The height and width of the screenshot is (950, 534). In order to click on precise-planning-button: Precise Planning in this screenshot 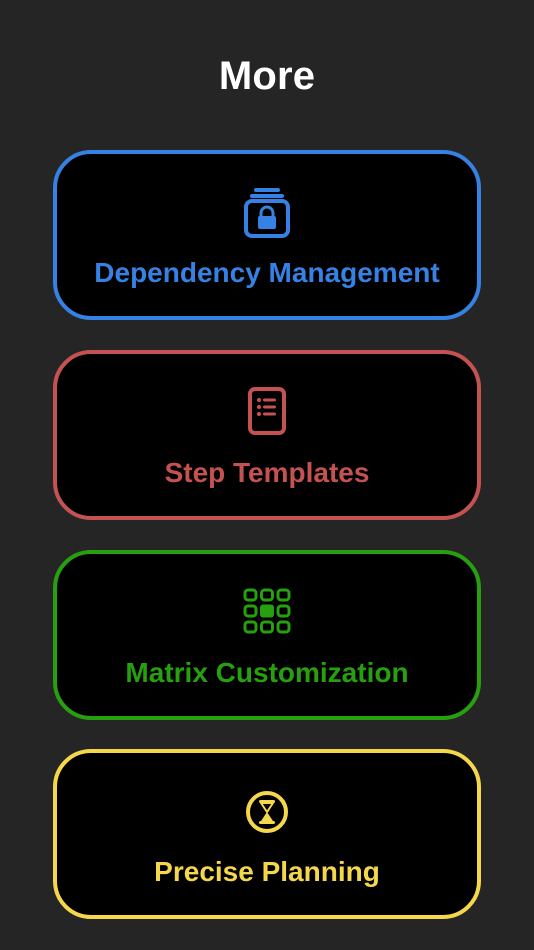, I will do `click(267, 834)`.